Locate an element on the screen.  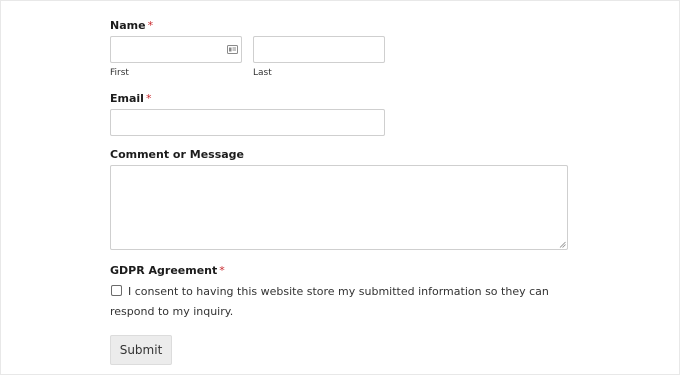
last-name-column: Last is located at coordinates (319, 57).